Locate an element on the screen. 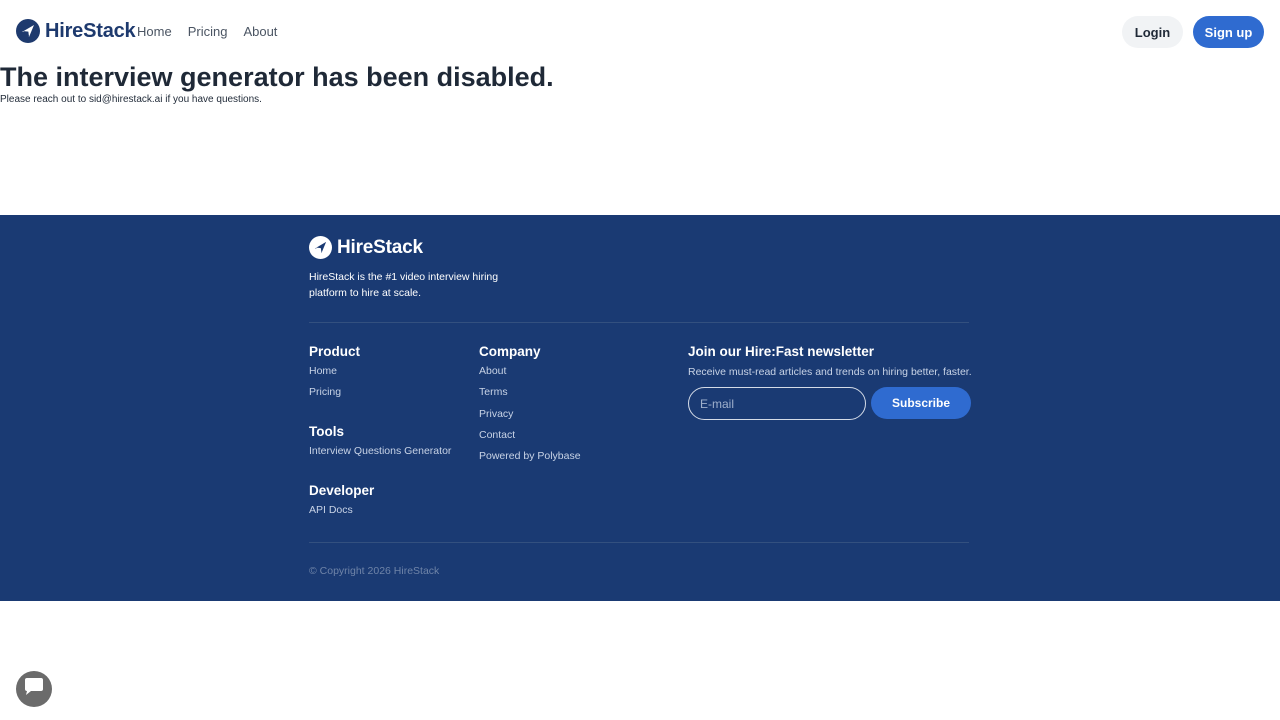 Image resolution: width=1280 pixels, height=720 pixels. footer-developer-heading: Developer is located at coordinates (342, 490).